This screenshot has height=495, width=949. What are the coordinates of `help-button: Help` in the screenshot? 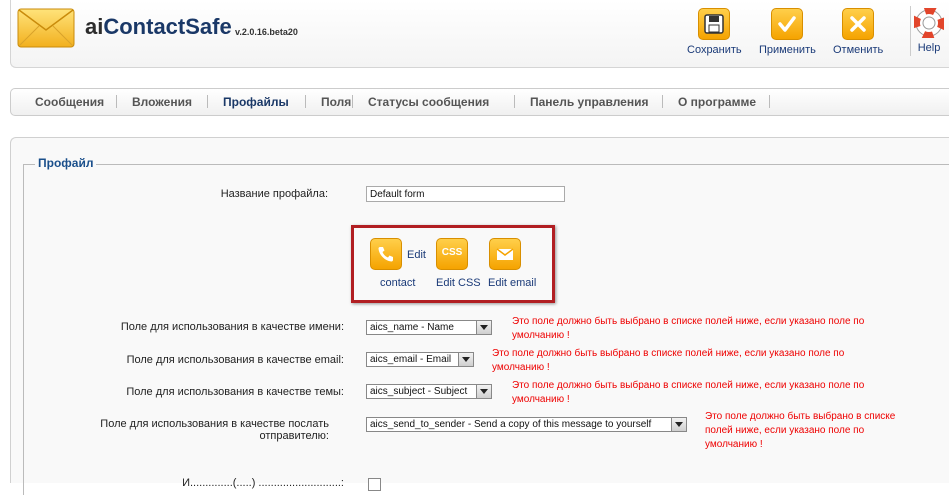 It's located at (929, 30).